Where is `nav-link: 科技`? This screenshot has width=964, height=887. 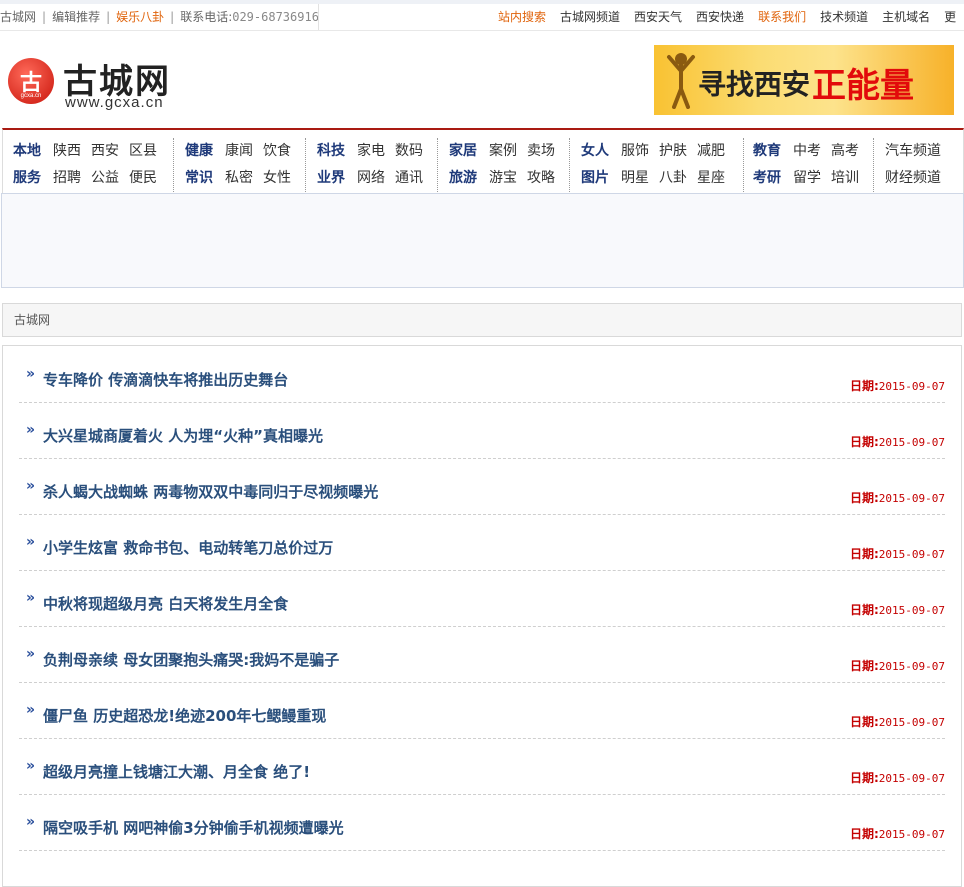 nav-link: 科技 is located at coordinates (331, 151).